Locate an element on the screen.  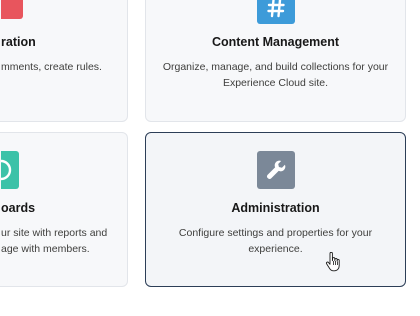
desc-line: ur site with reports and is located at coordinates (54, 233).